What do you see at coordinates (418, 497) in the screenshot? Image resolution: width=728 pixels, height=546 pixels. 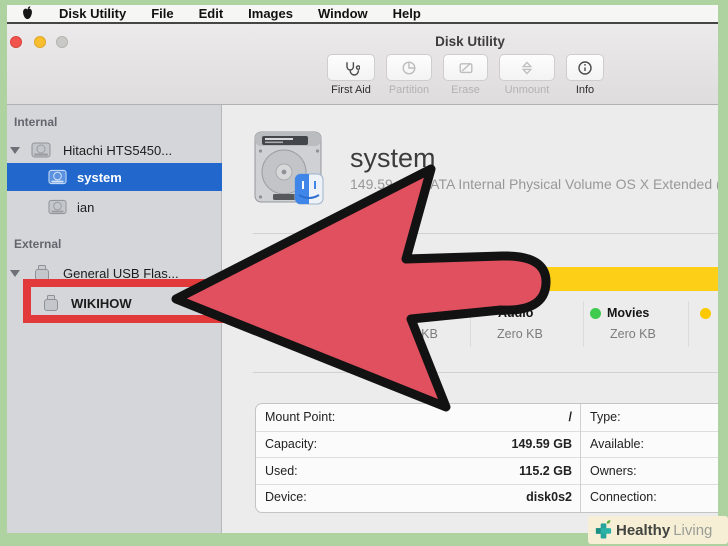 I see `detail-row: Device: disk0s2` at bounding box center [418, 497].